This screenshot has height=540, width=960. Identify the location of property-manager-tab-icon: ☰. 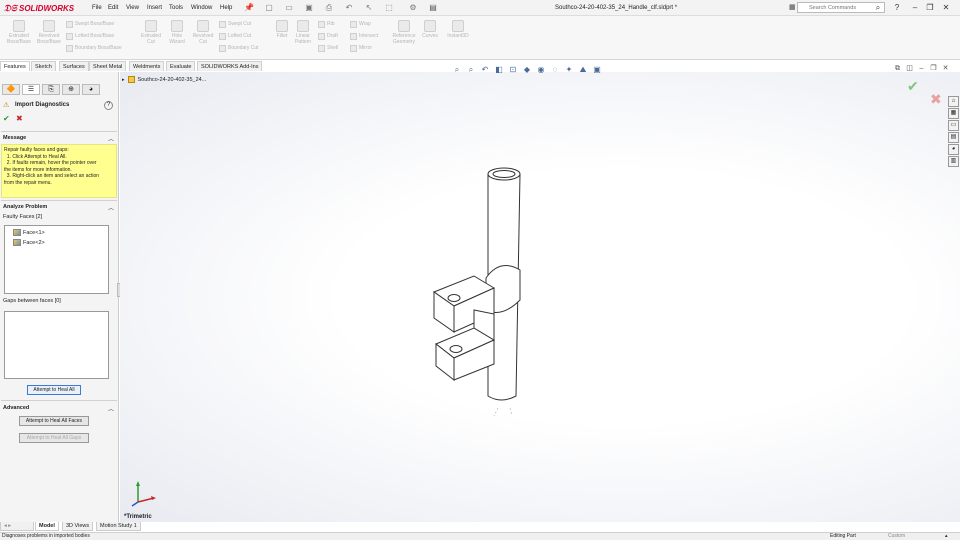
(31, 89).